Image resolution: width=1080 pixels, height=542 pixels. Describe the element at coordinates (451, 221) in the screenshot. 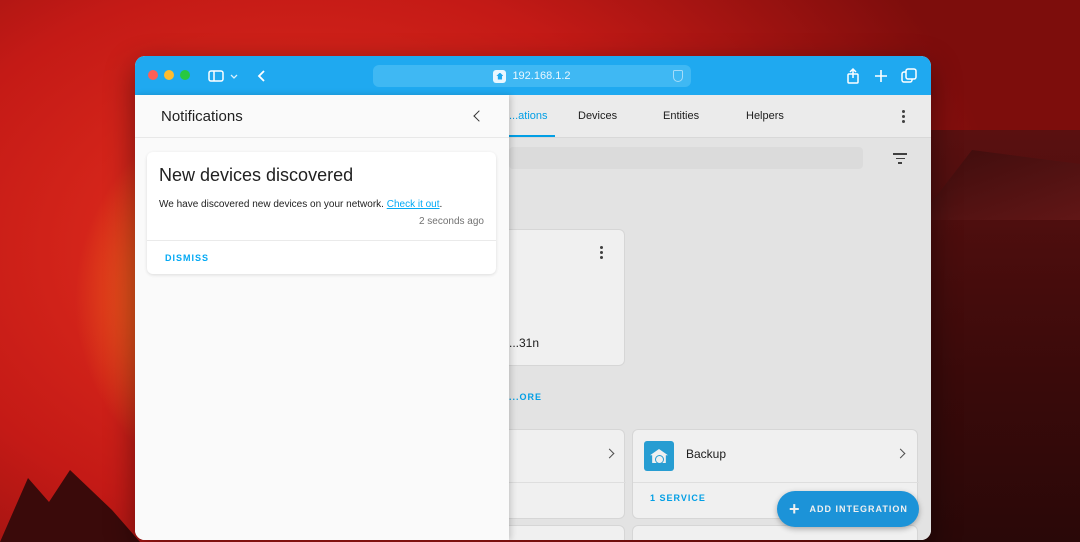

I see `notification-timestamp: 2 seconds ago` at that location.